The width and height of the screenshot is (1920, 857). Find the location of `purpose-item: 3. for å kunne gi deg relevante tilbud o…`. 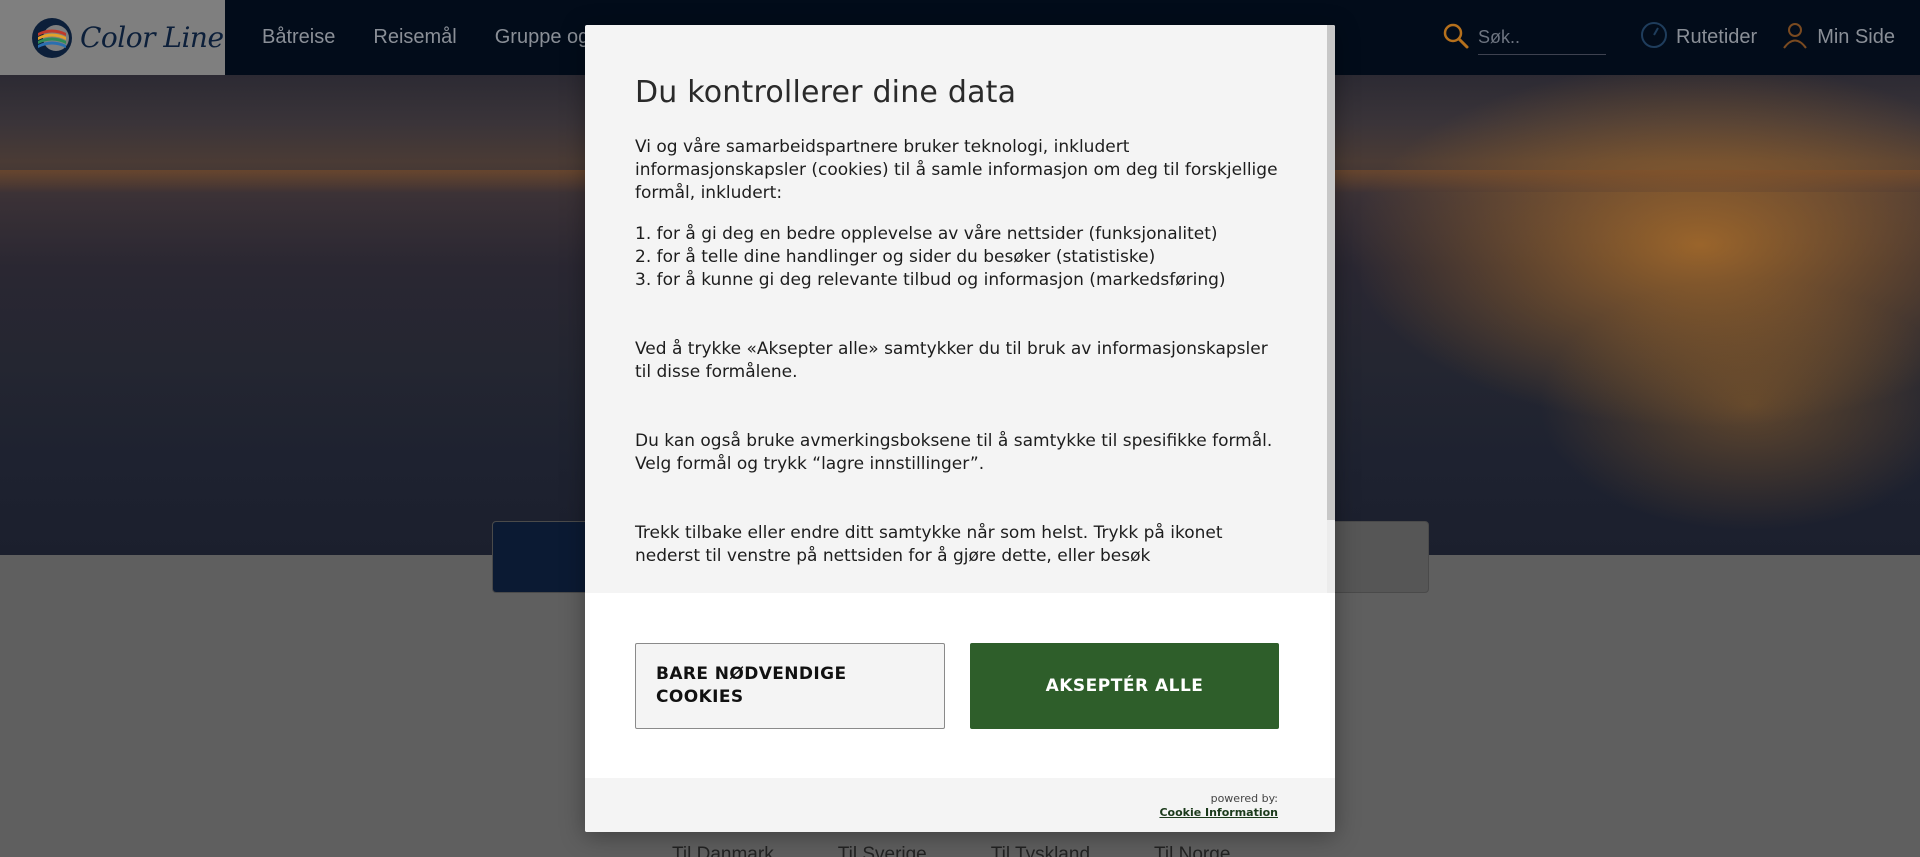

purpose-item: 3. for å kunne gi deg relevante tilbud o… is located at coordinates (930, 280).